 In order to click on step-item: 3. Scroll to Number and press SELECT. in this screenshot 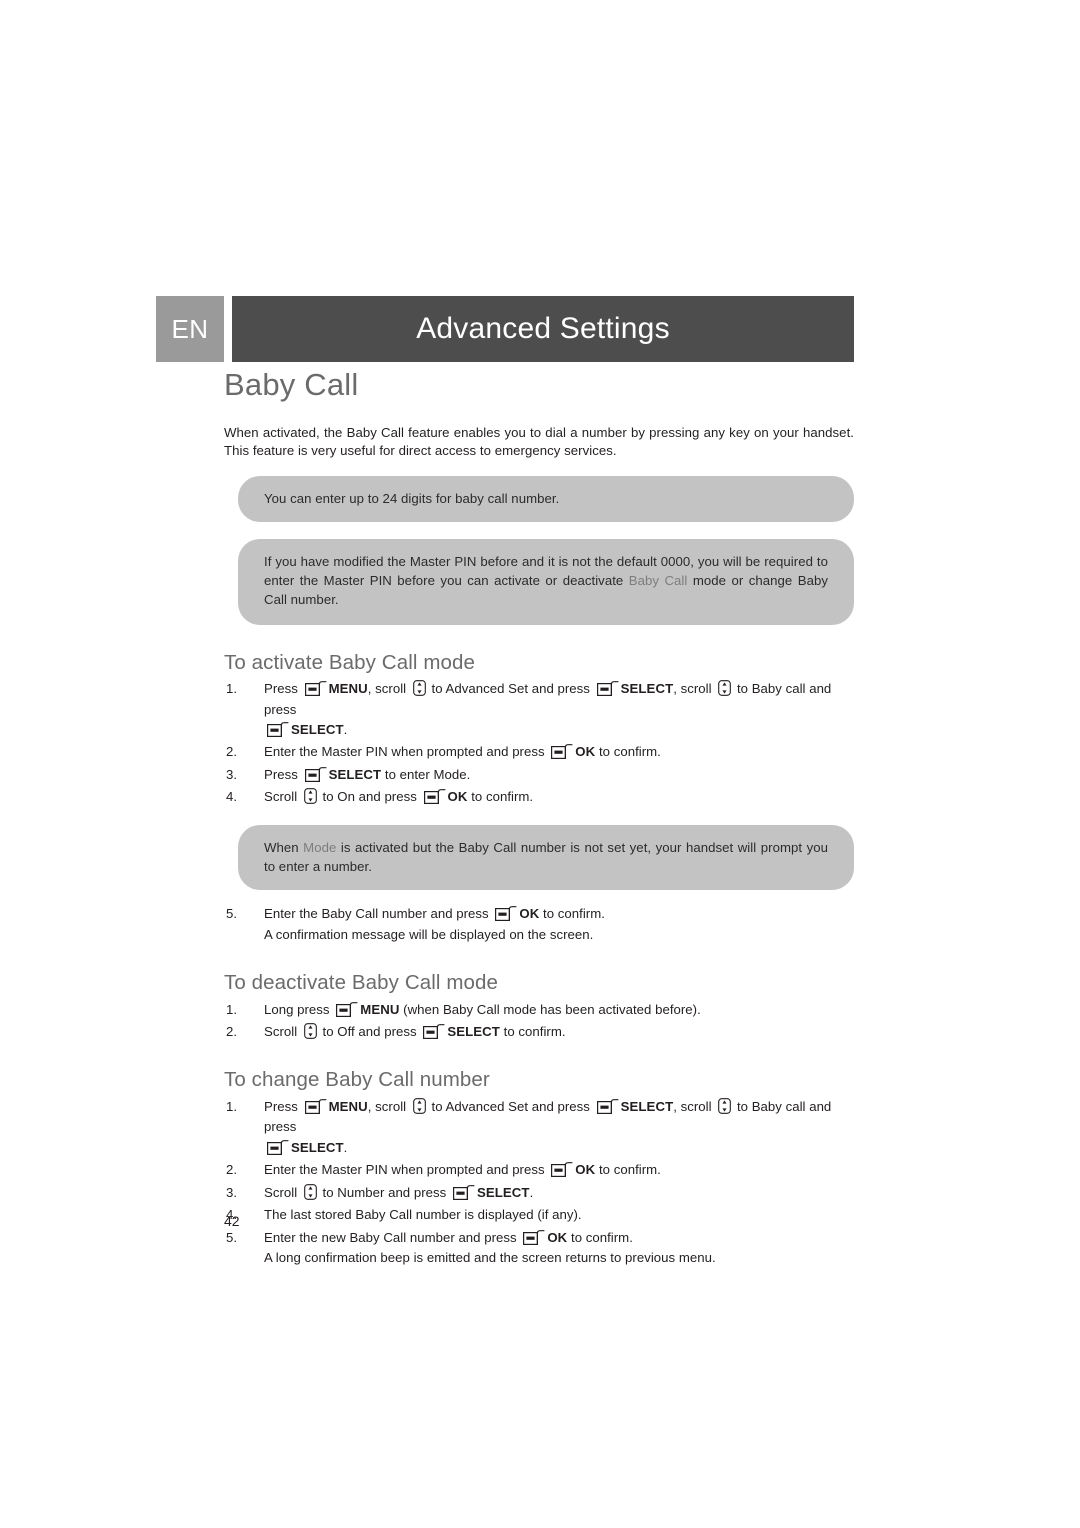, I will do `click(539, 1193)`.